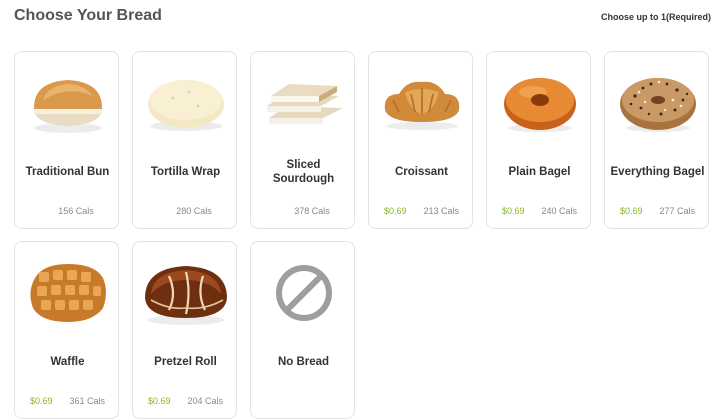 The height and width of the screenshot is (419, 724). I want to click on option-name: Plain Bagel, so click(539, 172).